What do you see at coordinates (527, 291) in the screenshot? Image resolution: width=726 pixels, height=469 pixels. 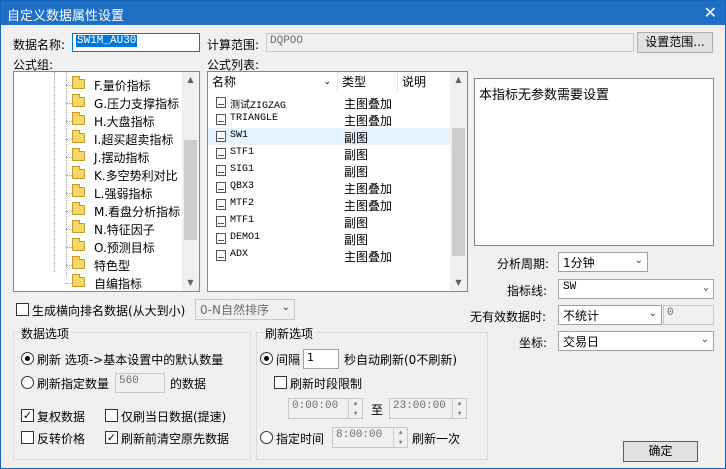 I see `indicator-line-label: 指标线:` at bounding box center [527, 291].